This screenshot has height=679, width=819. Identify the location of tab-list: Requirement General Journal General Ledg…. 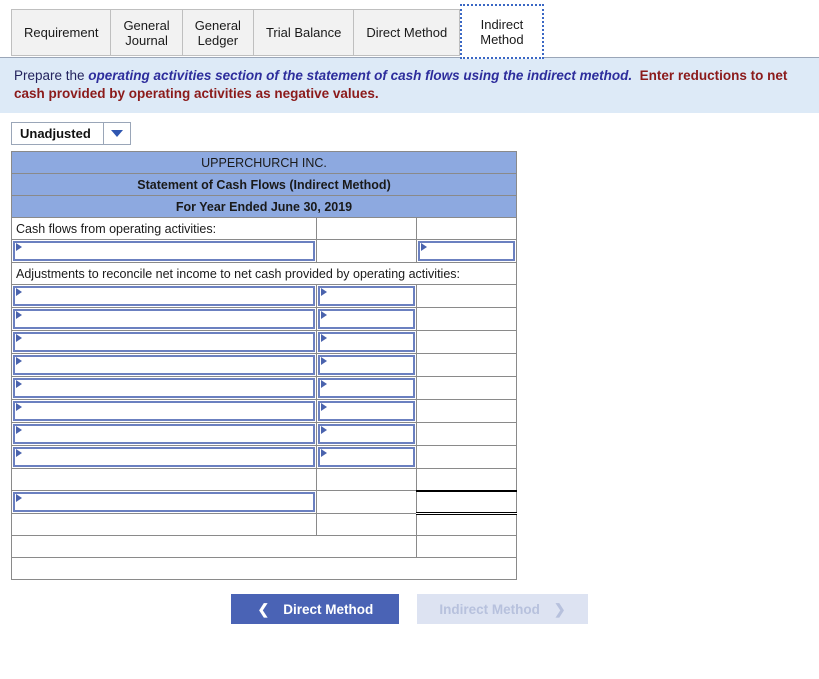
(409, 29).